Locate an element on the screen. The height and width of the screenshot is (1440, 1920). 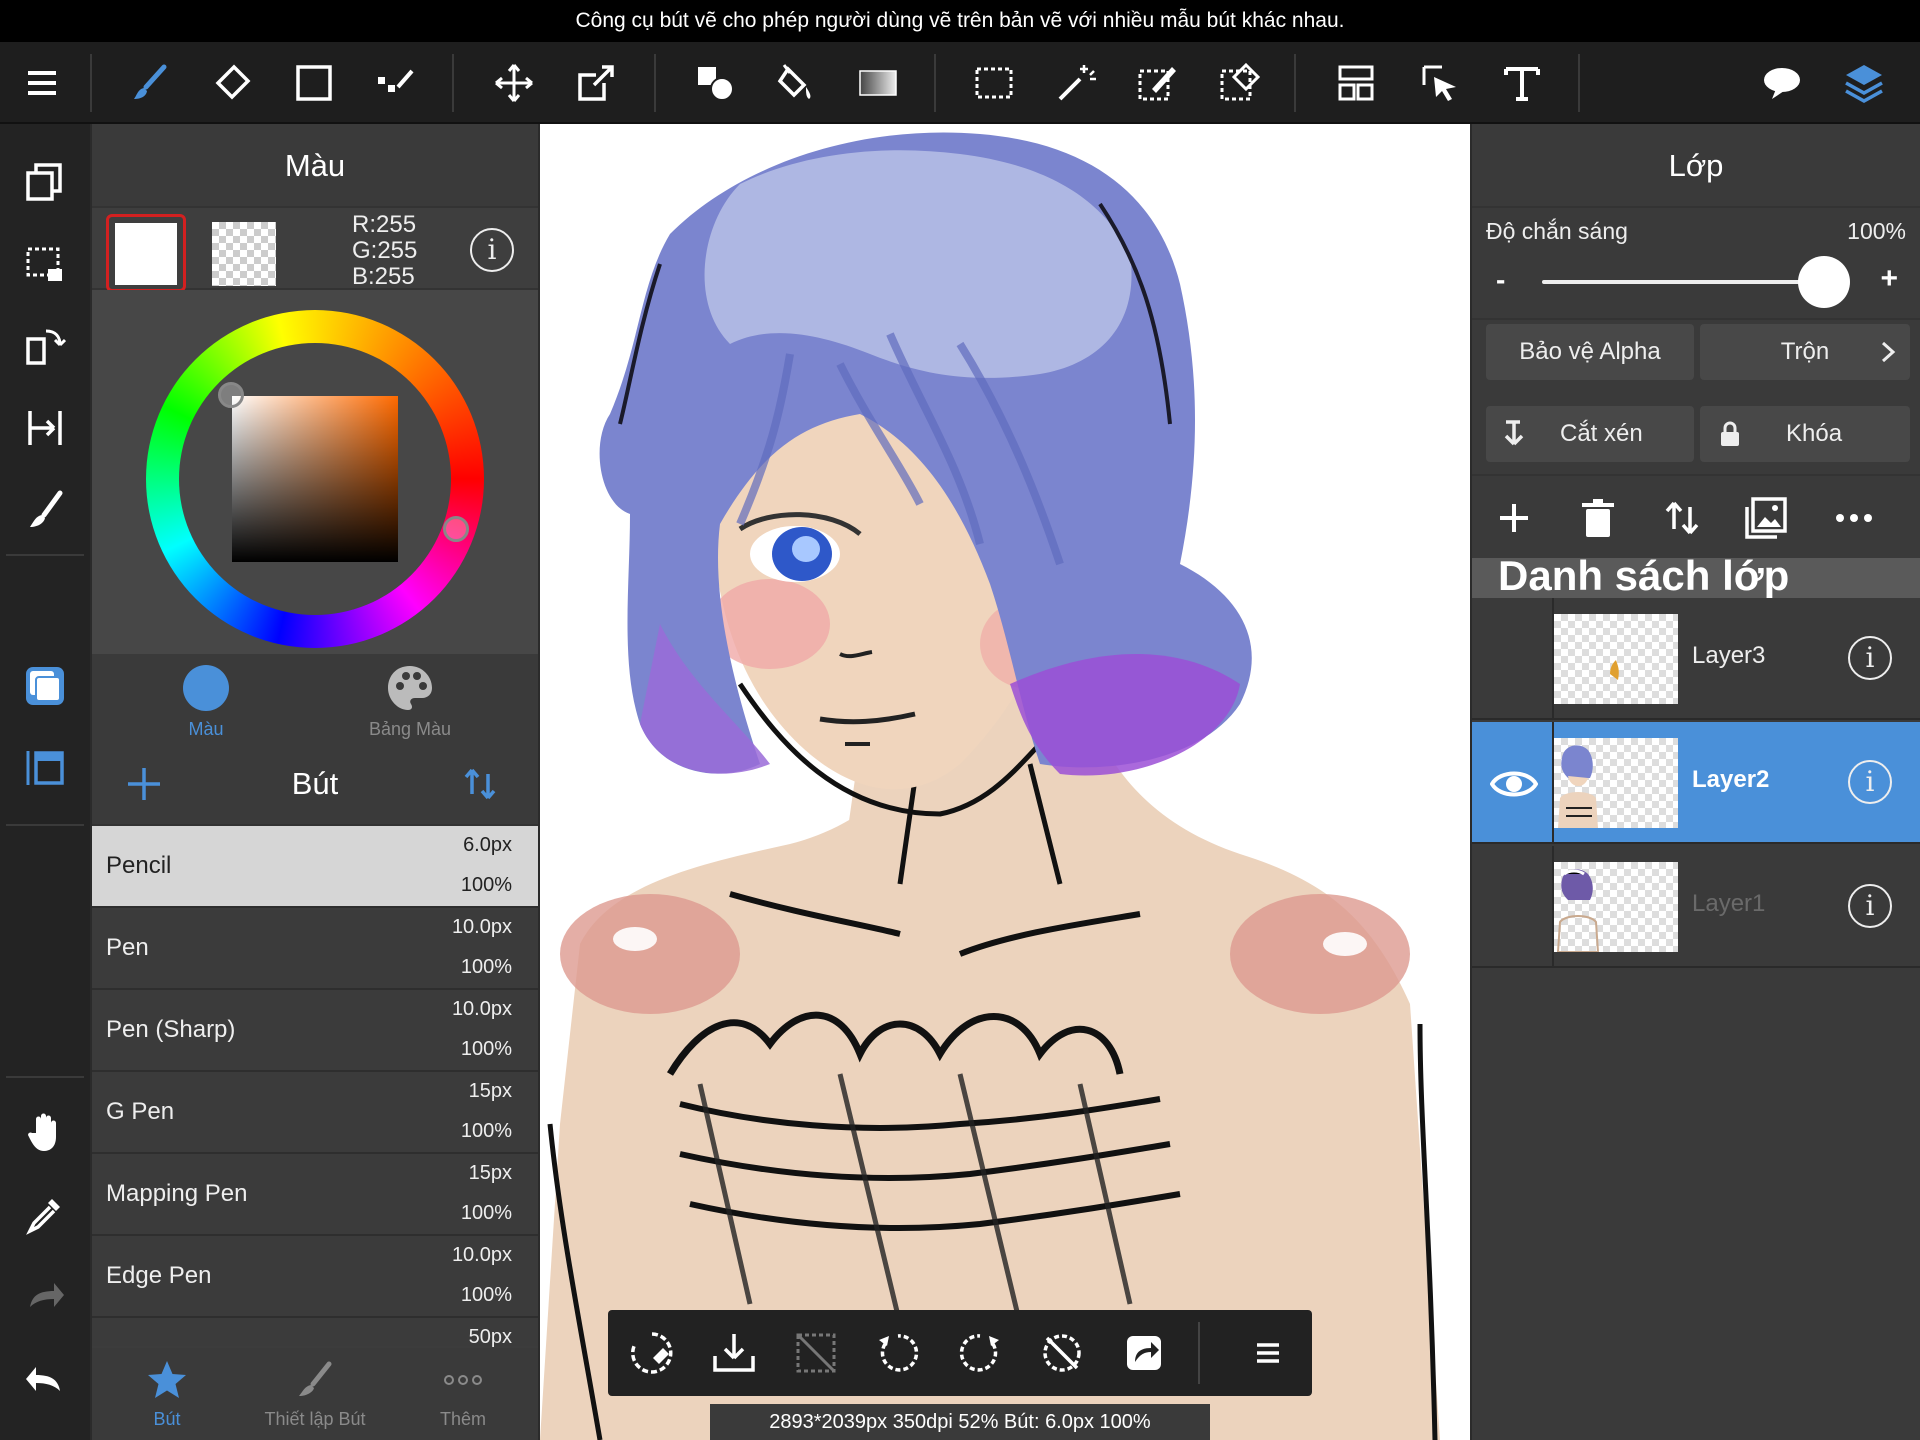
hamburger-icon is located at coordinates (1268, 1353).